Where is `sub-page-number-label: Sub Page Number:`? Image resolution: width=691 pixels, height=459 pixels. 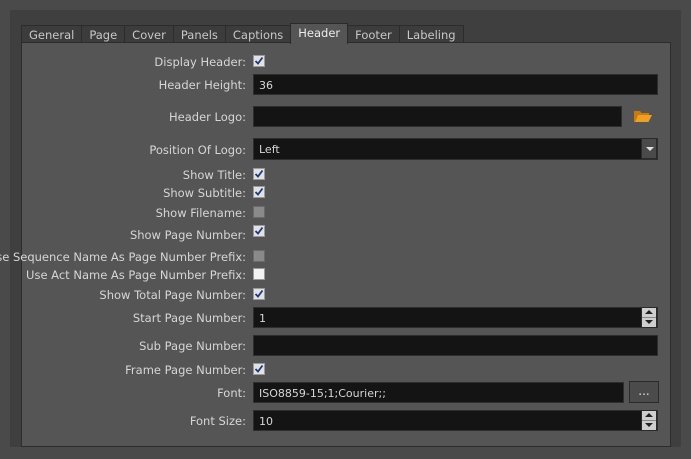 sub-page-number-label: Sub Page Number: is located at coordinates (192, 346).